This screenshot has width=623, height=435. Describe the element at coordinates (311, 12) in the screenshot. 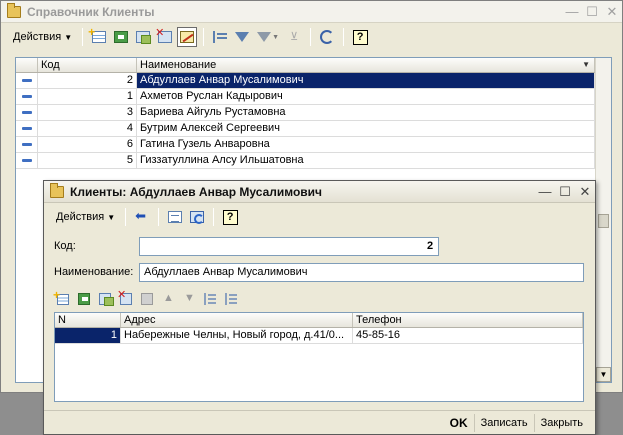

I see `catalog-titlebar: Справочник Клиенты — ☐ ✕` at that location.